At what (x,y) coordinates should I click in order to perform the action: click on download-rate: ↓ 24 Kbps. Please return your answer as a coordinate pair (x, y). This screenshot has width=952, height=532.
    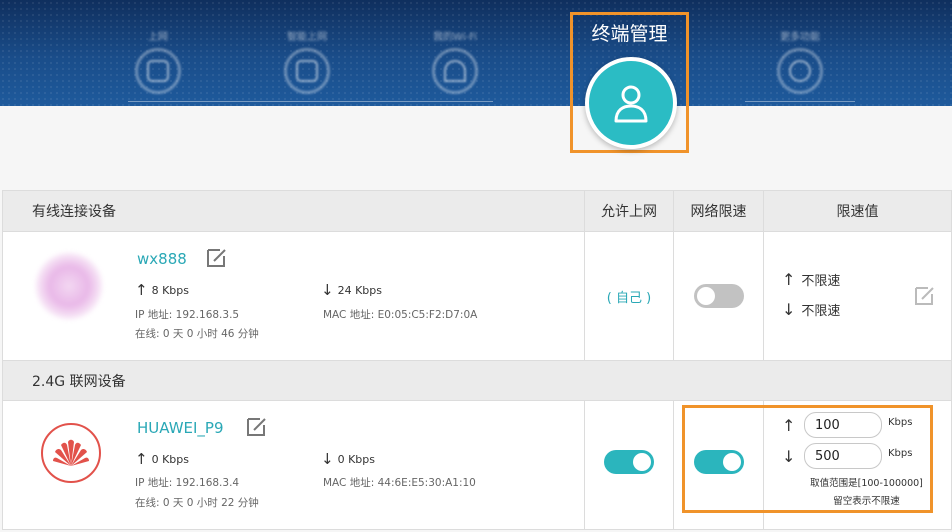
    Looking at the image, I should click on (351, 290).